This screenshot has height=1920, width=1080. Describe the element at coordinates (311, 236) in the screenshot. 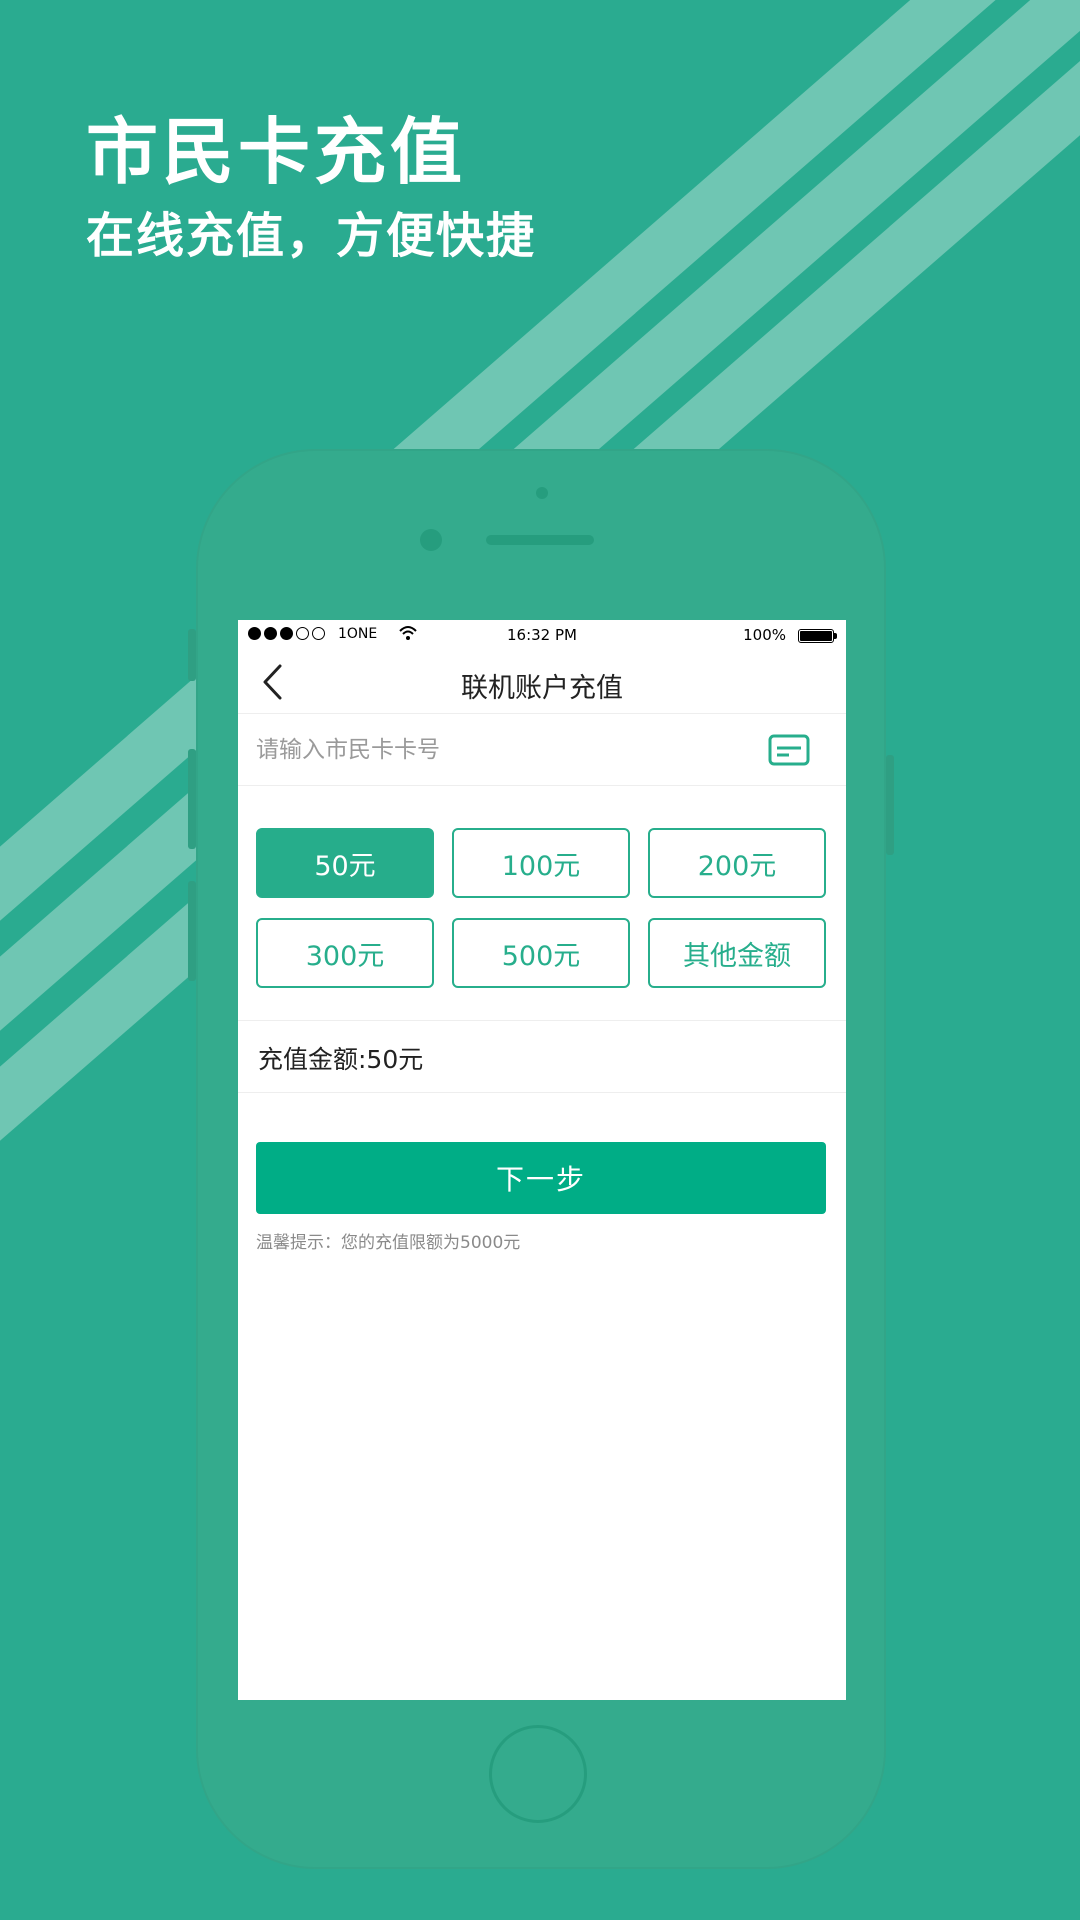

I see `hero-subtitle: 在线充值，方便快捷` at that location.